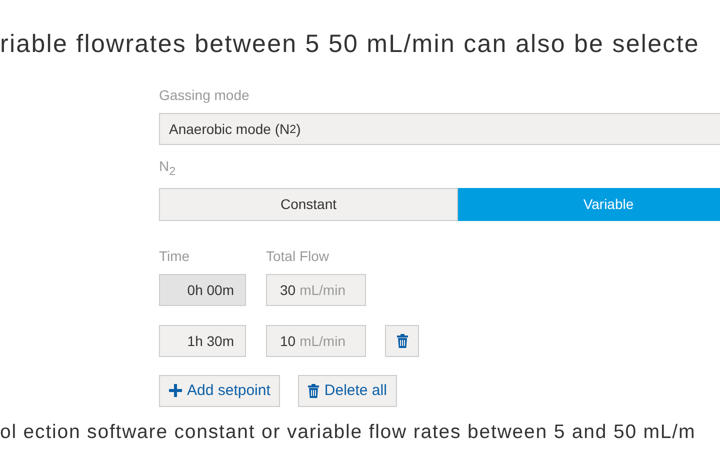  What do you see at coordinates (204, 95) in the screenshot?
I see `field-label: Gassing mode` at bounding box center [204, 95].